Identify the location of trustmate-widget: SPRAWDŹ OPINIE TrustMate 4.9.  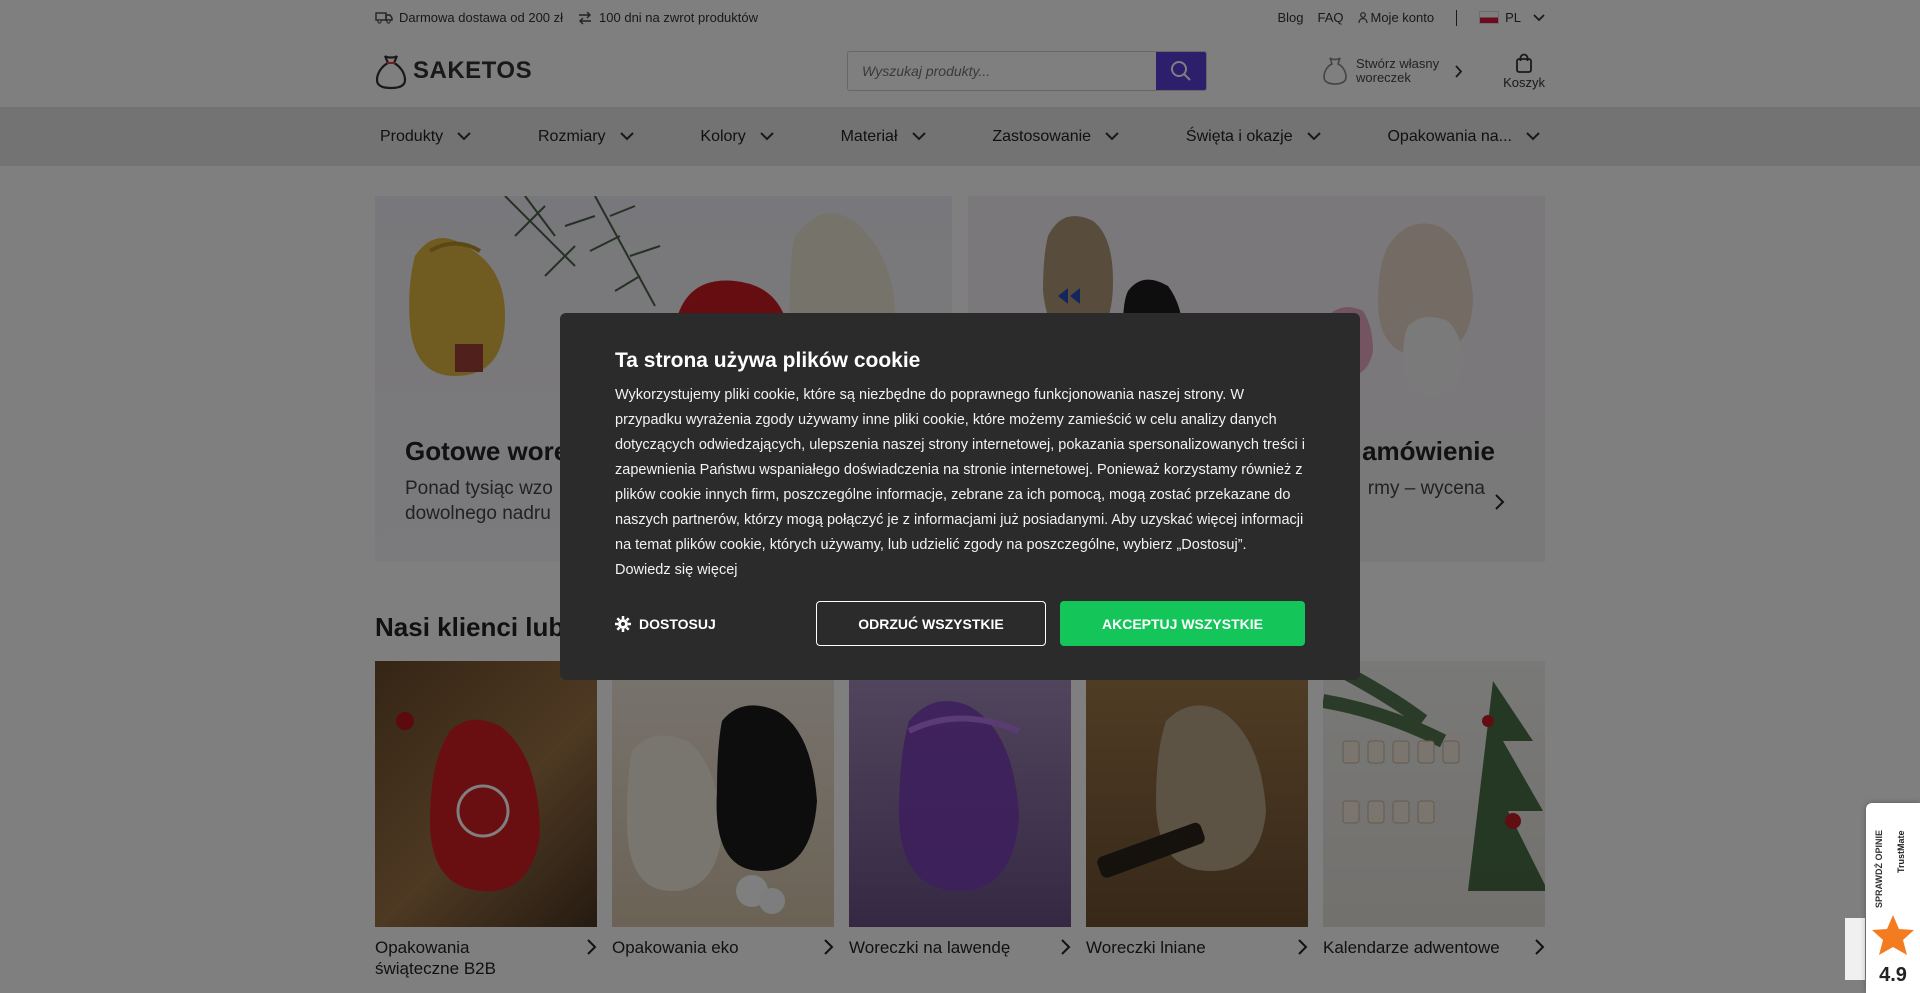
(1893, 898).